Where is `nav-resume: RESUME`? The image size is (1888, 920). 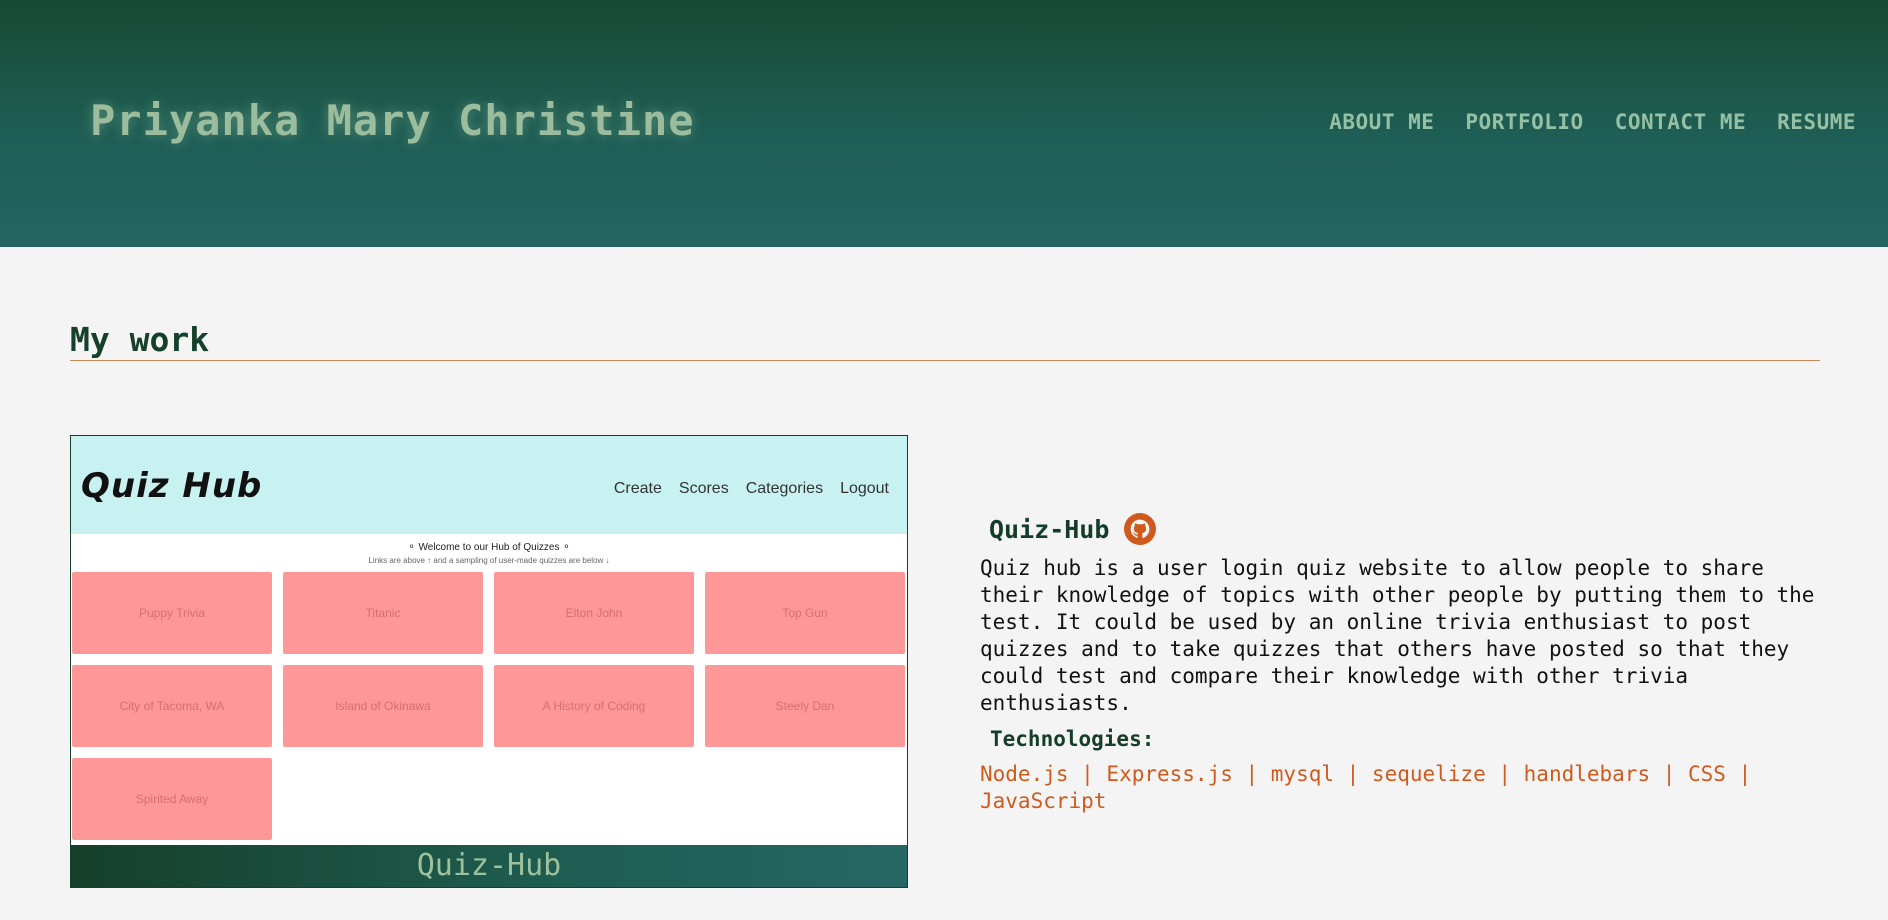
nav-resume: RESUME is located at coordinates (1816, 122).